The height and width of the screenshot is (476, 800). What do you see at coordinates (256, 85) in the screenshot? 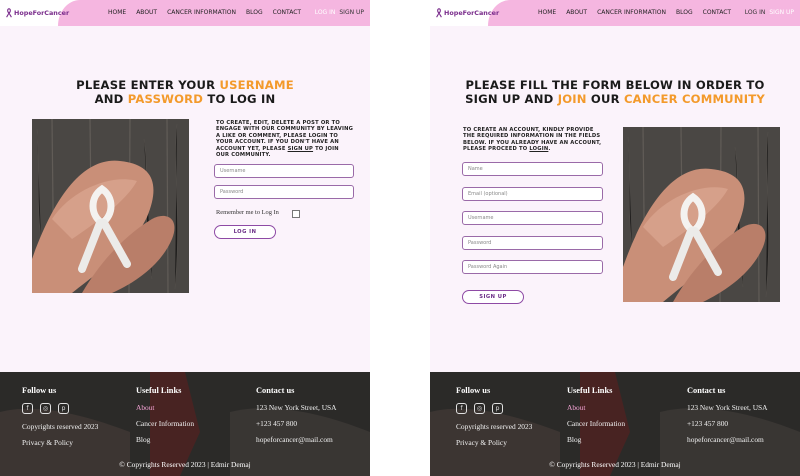
I see `title-highlight-username: USERNAME` at bounding box center [256, 85].